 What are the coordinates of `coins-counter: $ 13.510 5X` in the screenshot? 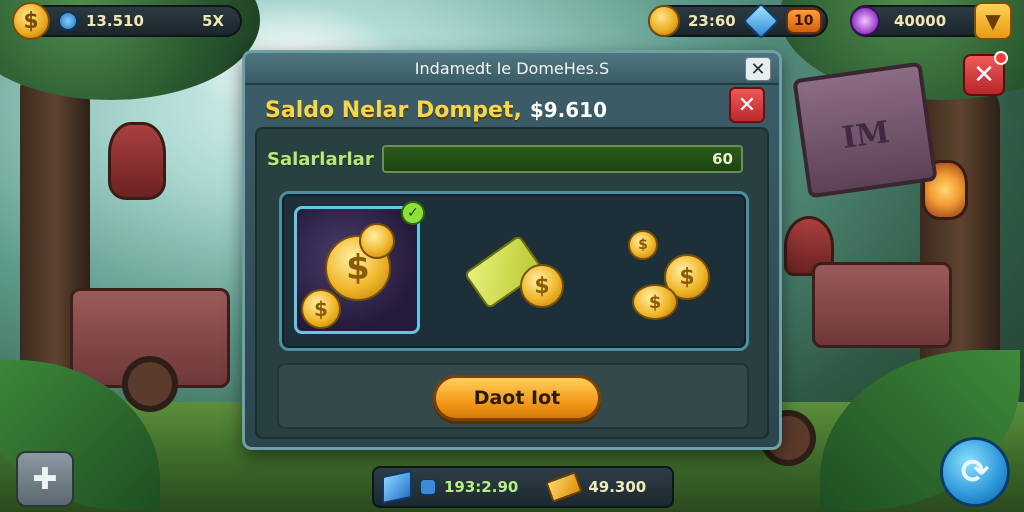 It's located at (127, 21).